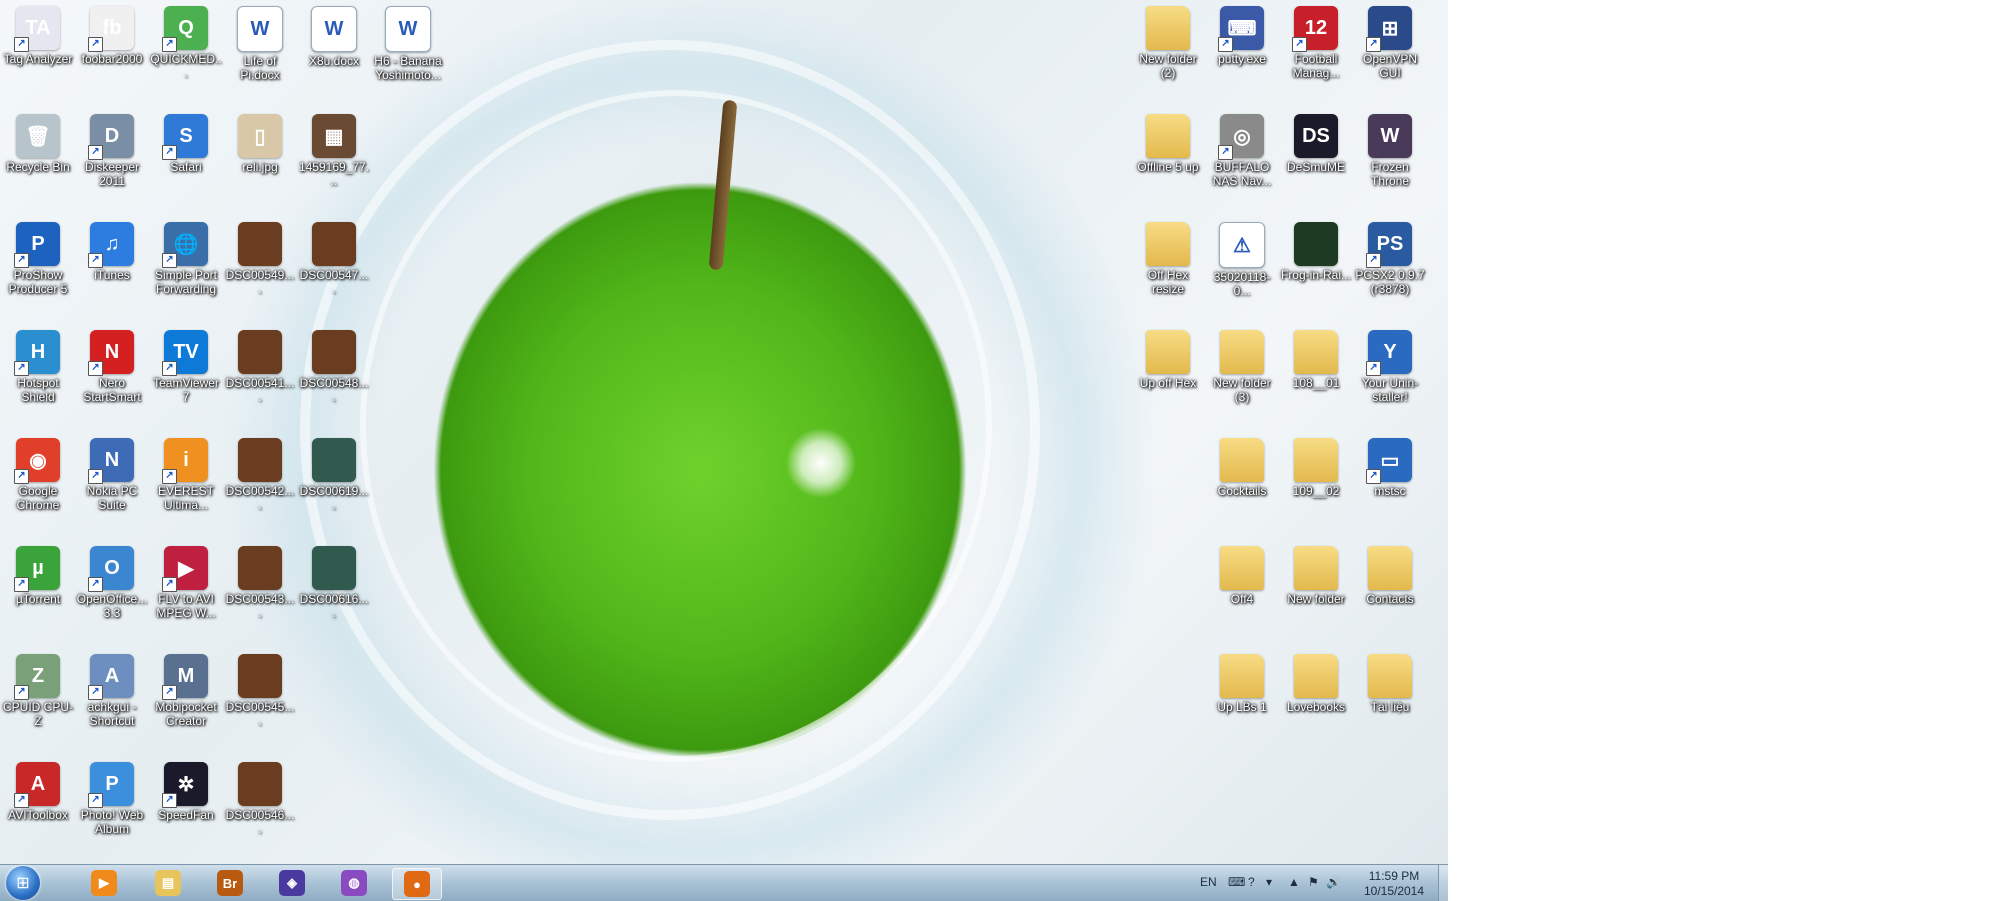 The height and width of the screenshot is (901, 1994). Describe the element at coordinates (168, 883) in the screenshot. I see `taskbar-button: ▤` at that location.